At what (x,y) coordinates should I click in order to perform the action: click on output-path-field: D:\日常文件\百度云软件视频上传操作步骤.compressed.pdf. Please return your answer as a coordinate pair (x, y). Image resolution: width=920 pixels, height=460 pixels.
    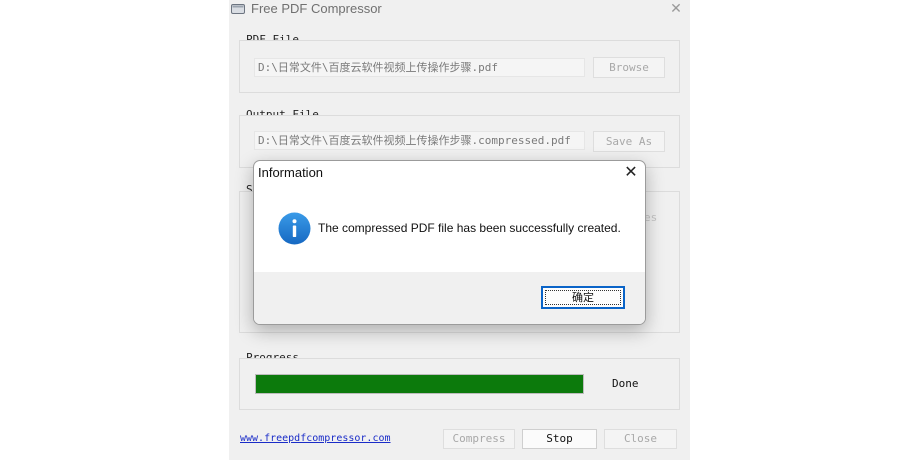
    Looking at the image, I should click on (419, 140).